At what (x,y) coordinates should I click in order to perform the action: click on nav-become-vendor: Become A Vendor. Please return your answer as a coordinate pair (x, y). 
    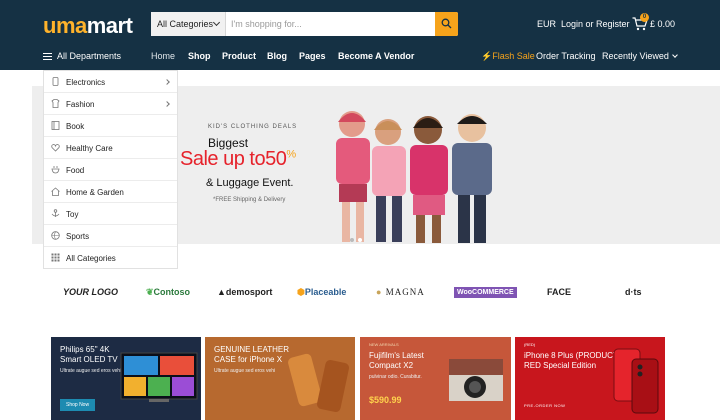
    Looking at the image, I should click on (376, 56).